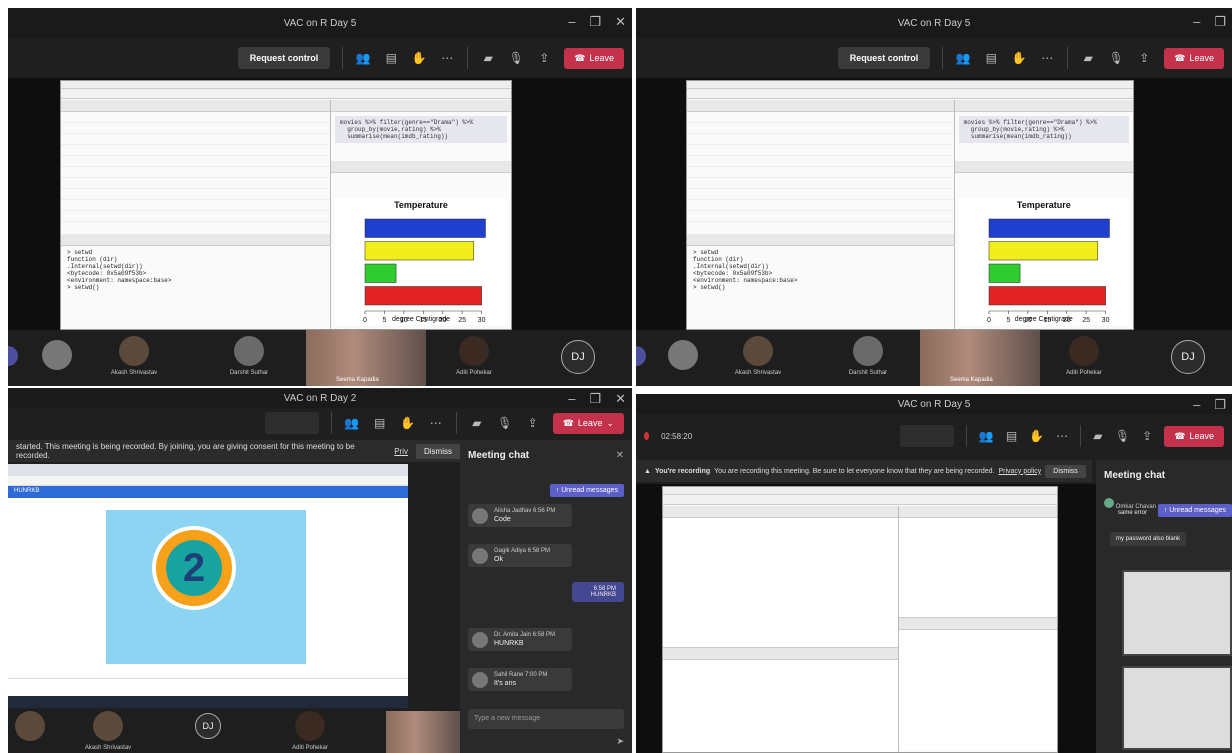 This screenshot has width=1232, height=753. I want to click on quiz-header: HUNRKB, so click(208, 492).